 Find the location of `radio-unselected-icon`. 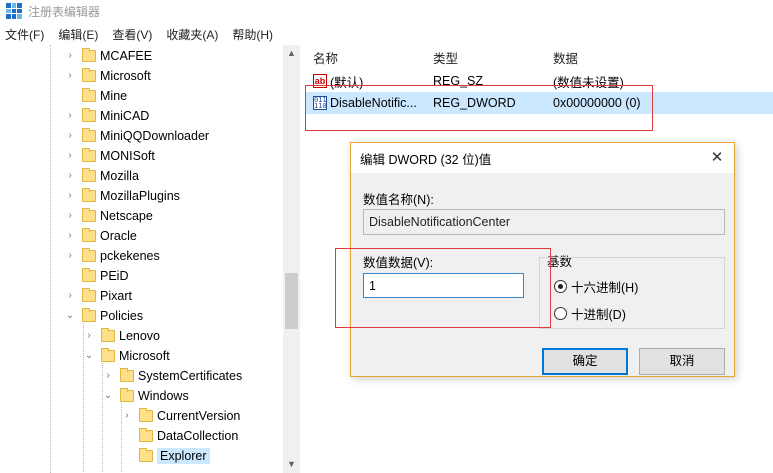

radio-unselected-icon is located at coordinates (560, 313).